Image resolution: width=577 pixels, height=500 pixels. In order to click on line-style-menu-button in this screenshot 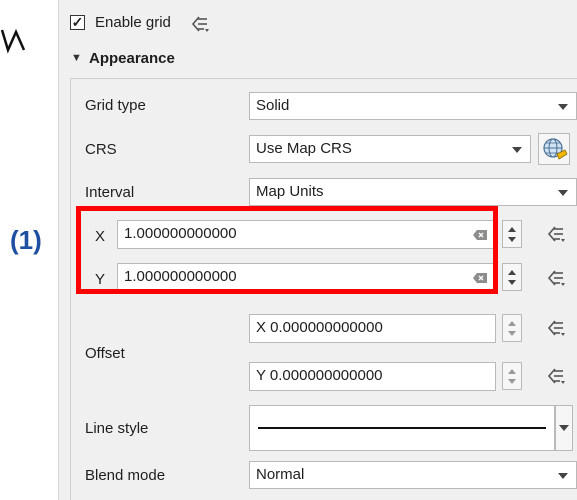, I will do `click(564, 428)`.